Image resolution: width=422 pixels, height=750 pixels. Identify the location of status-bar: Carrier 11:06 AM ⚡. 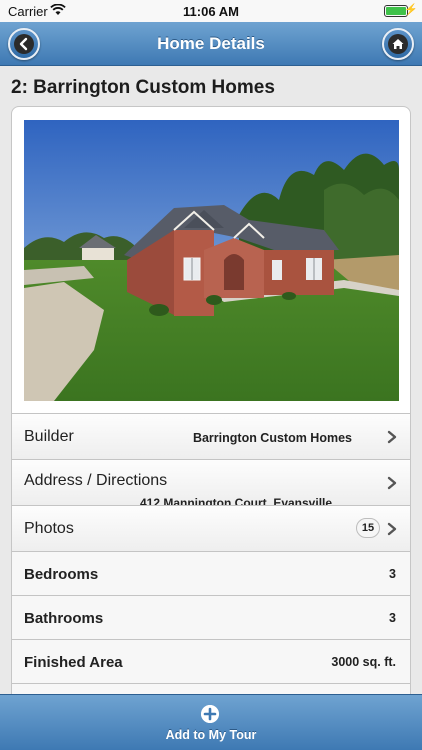
(211, 11).